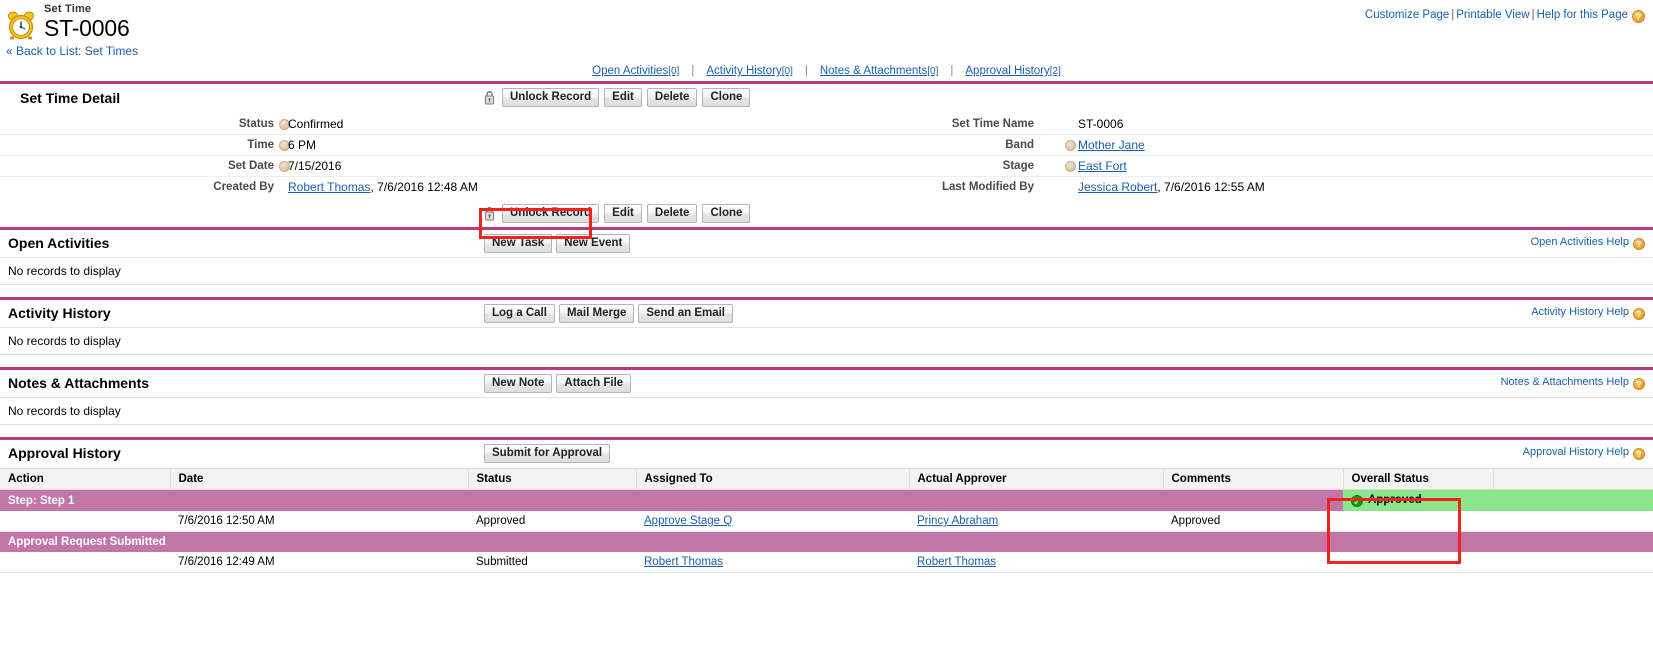 The height and width of the screenshot is (652, 1653). Describe the element at coordinates (873, 71) in the screenshot. I see `anchor-notes-attachments: Notes & Attachments` at that location.